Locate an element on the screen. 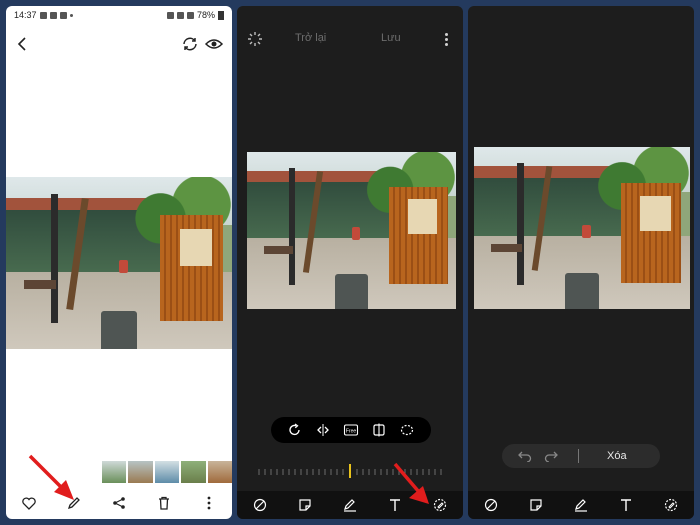 The image size is (700, 525). editor-top-bar: Trở lại Lưu is located at coordinates (350, 39).